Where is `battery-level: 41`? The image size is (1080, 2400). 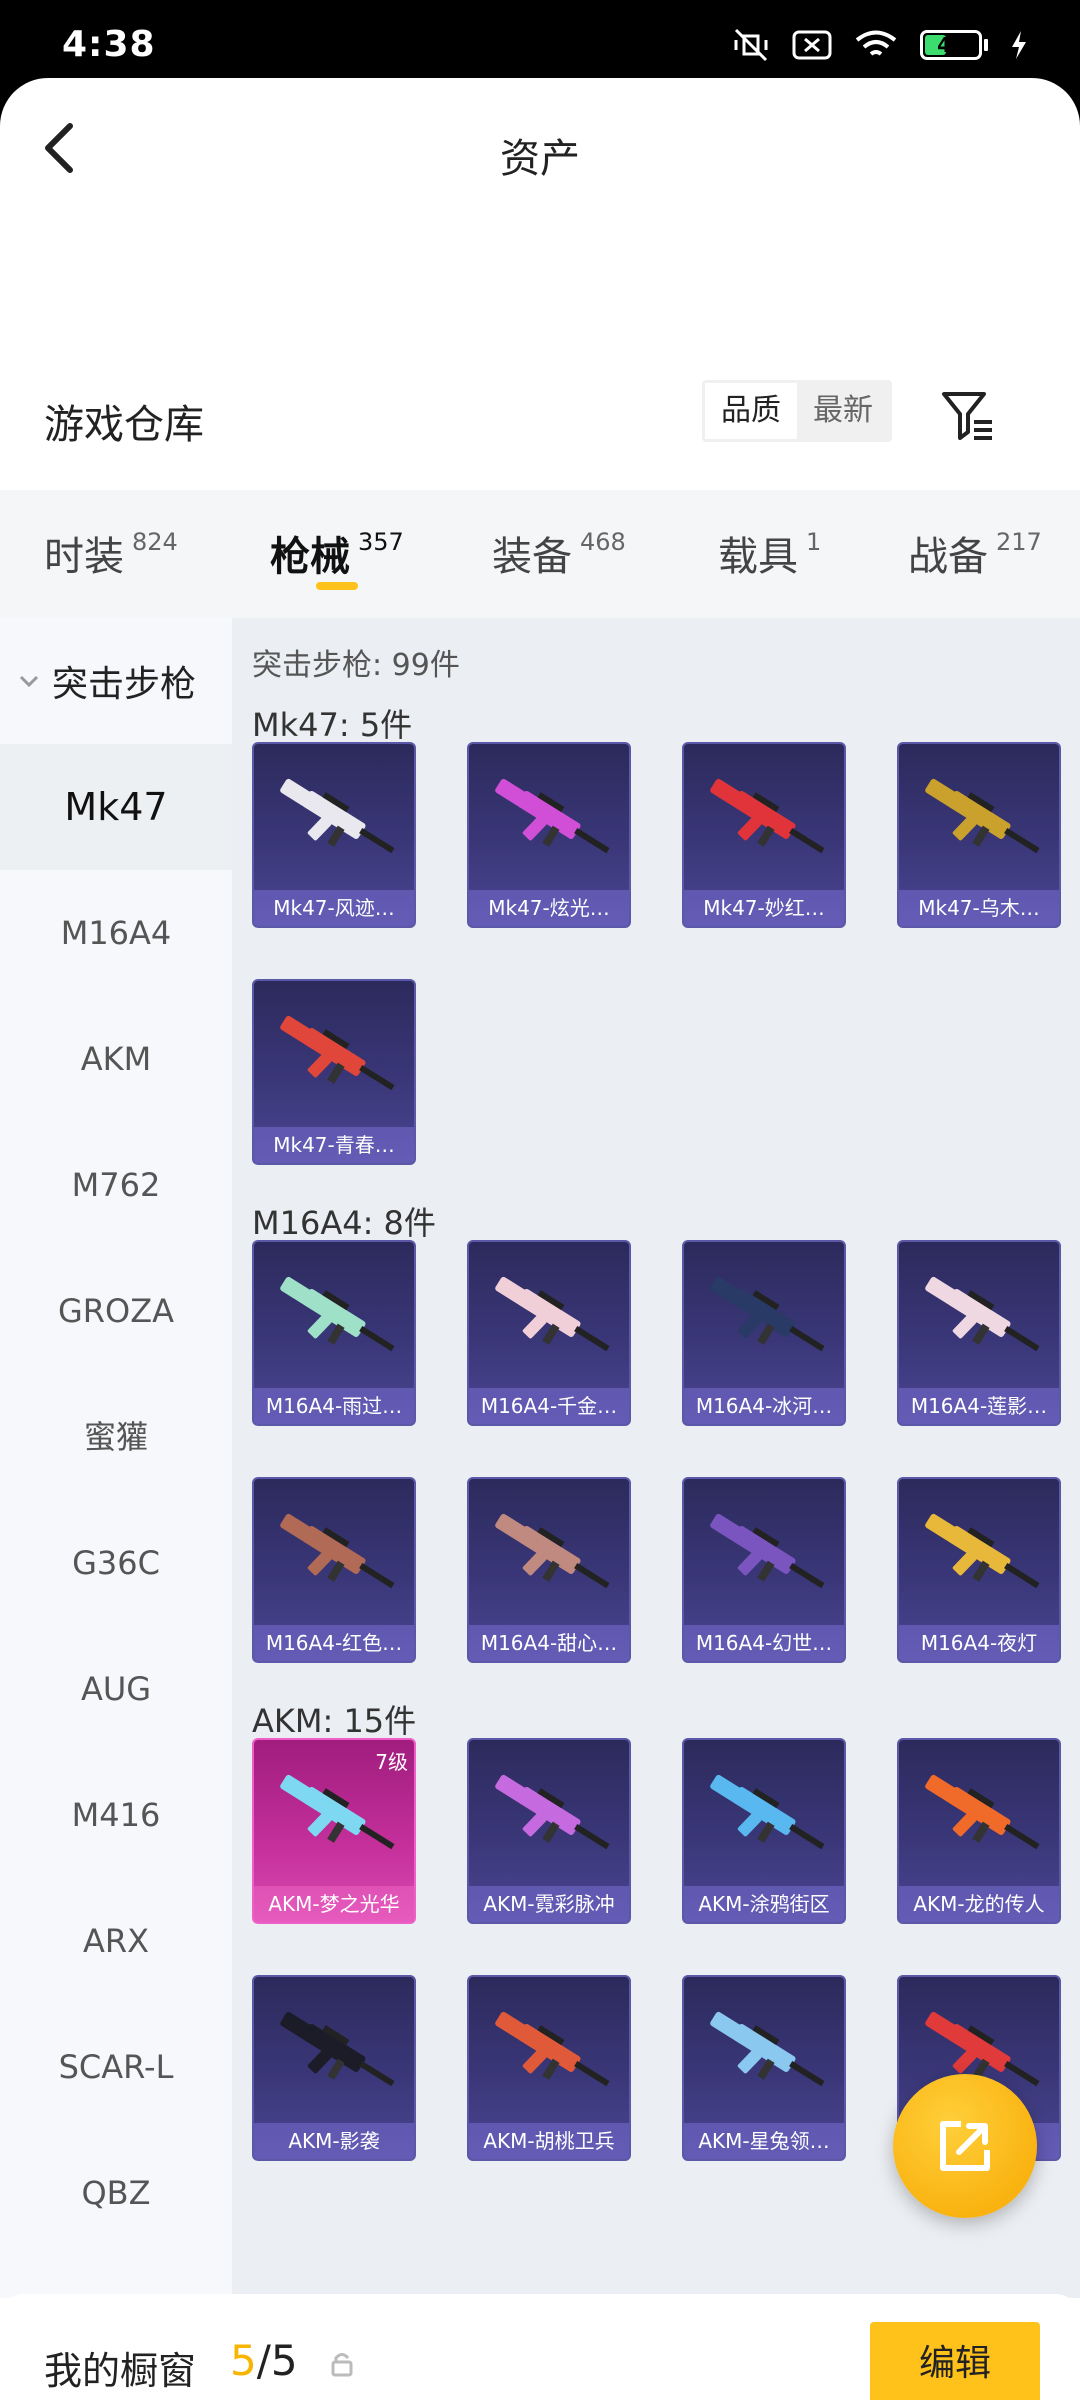 battery-level: 41 is located at coordinates (951, 45).